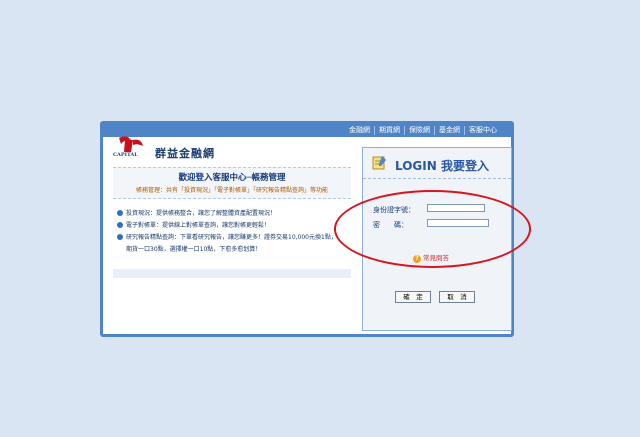 This screenshot has width=640, height=437. What do you see at coordinates (227, 236) in the screenshot?
I see `list-item: 研究報告精點查詢：下單看研究報告，讓您賺更多！證券交易10,000元換1點，` at bounding box center [227, 236].